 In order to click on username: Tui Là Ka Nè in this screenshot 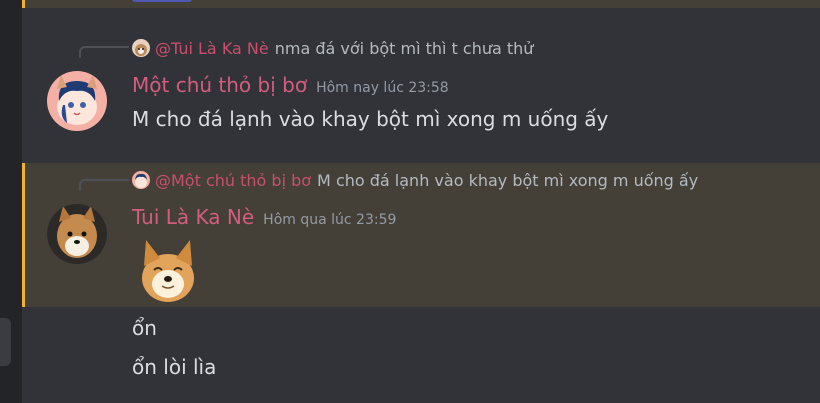, I will do `click(193, 217)`.